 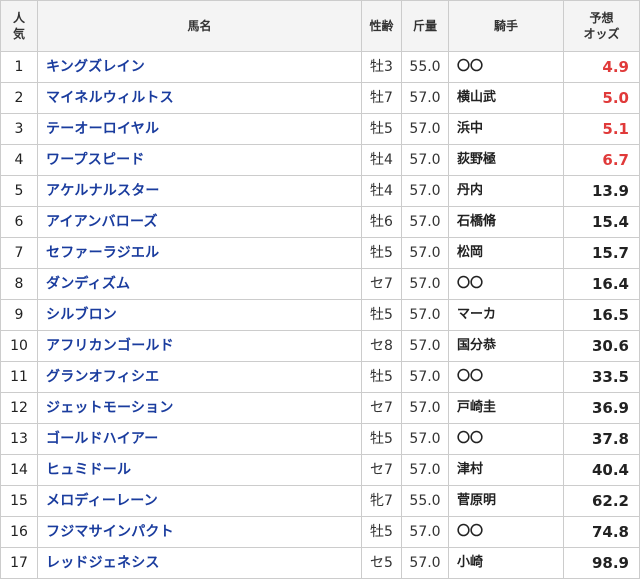 What do you see at coordinates (199, 439) in the screenshot?
I see `horse-name-link: ゴールドハイアー` at bounding box center [199, 439].